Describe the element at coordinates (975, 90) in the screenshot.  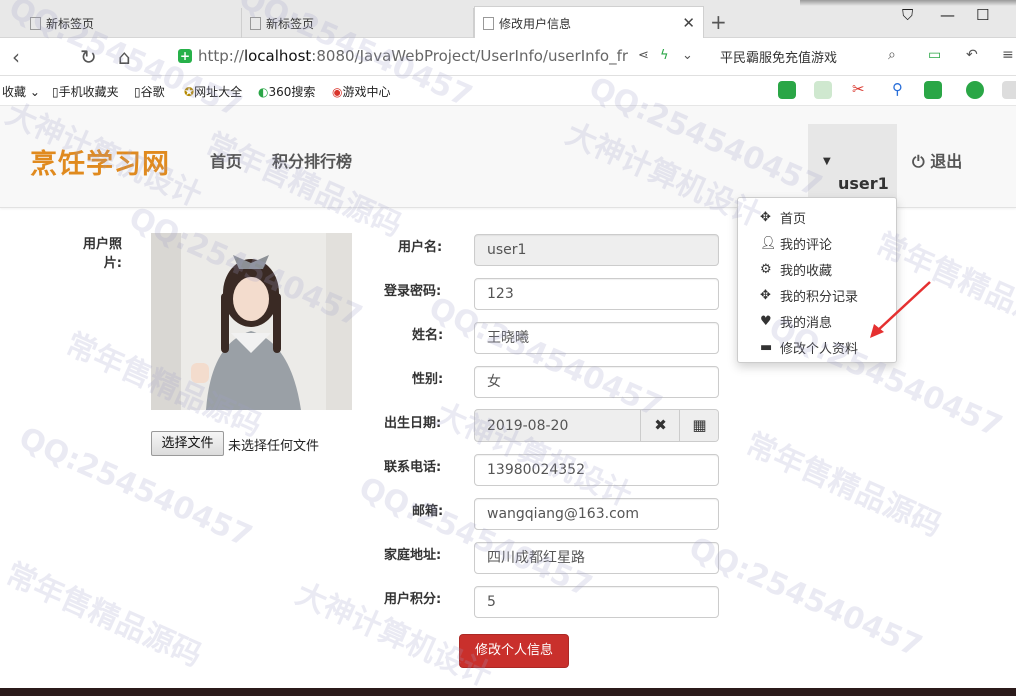
I see `shield-icon` at that location.